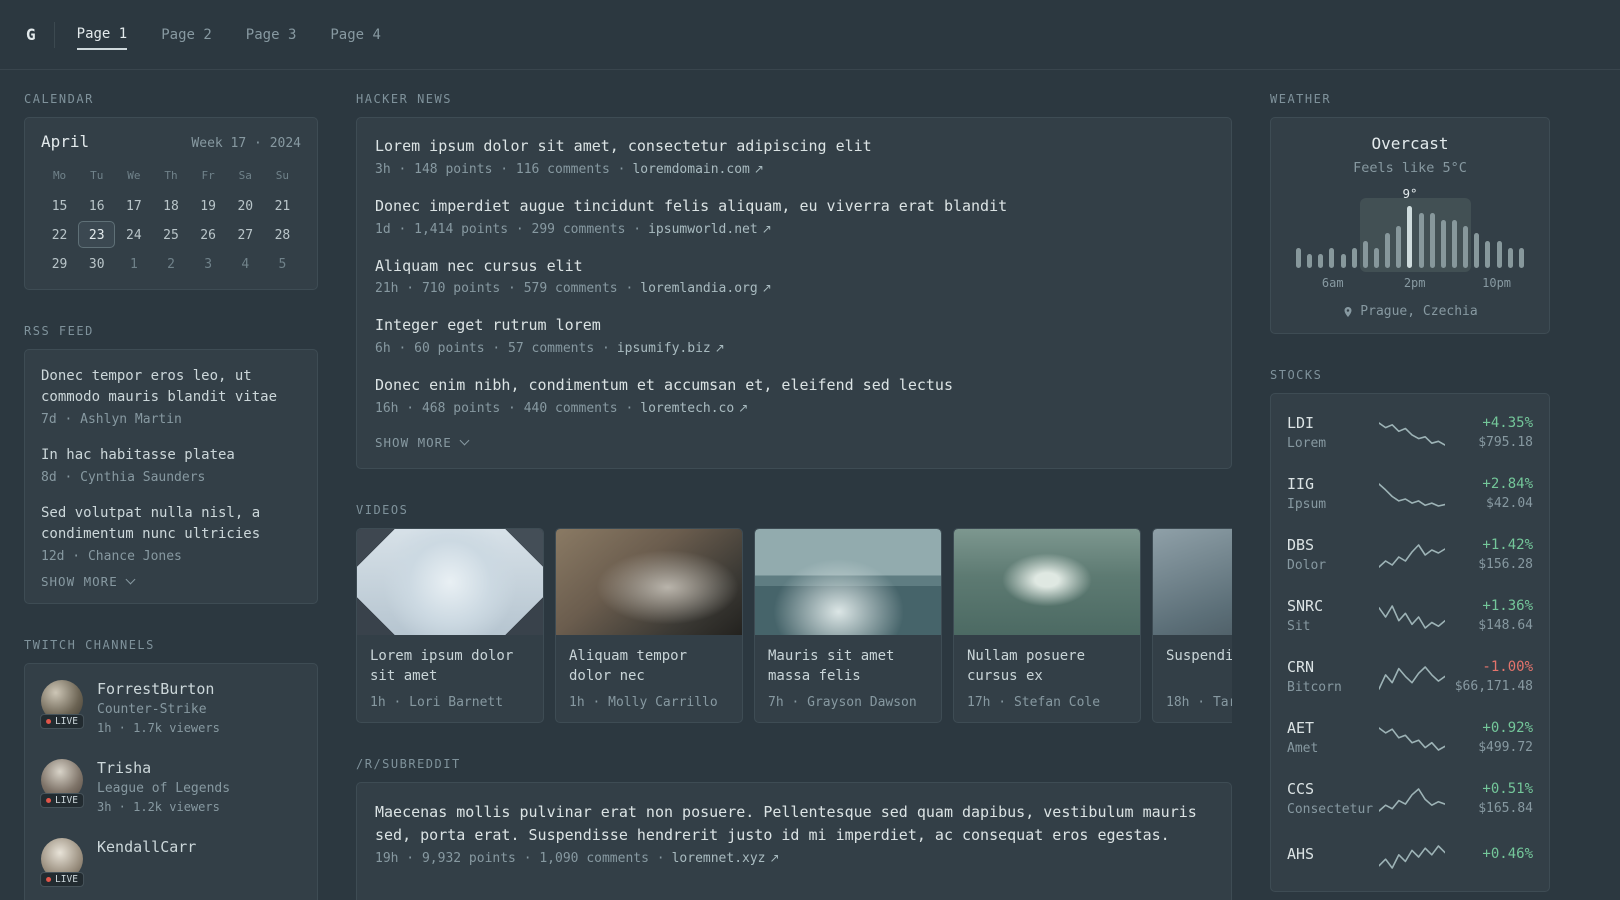 The image size is (1620, 900). What do you see at coordinates (1330, 809) in the screenshot?
I see `stock-name: Consectetur` at bounding box center [1330, 809].